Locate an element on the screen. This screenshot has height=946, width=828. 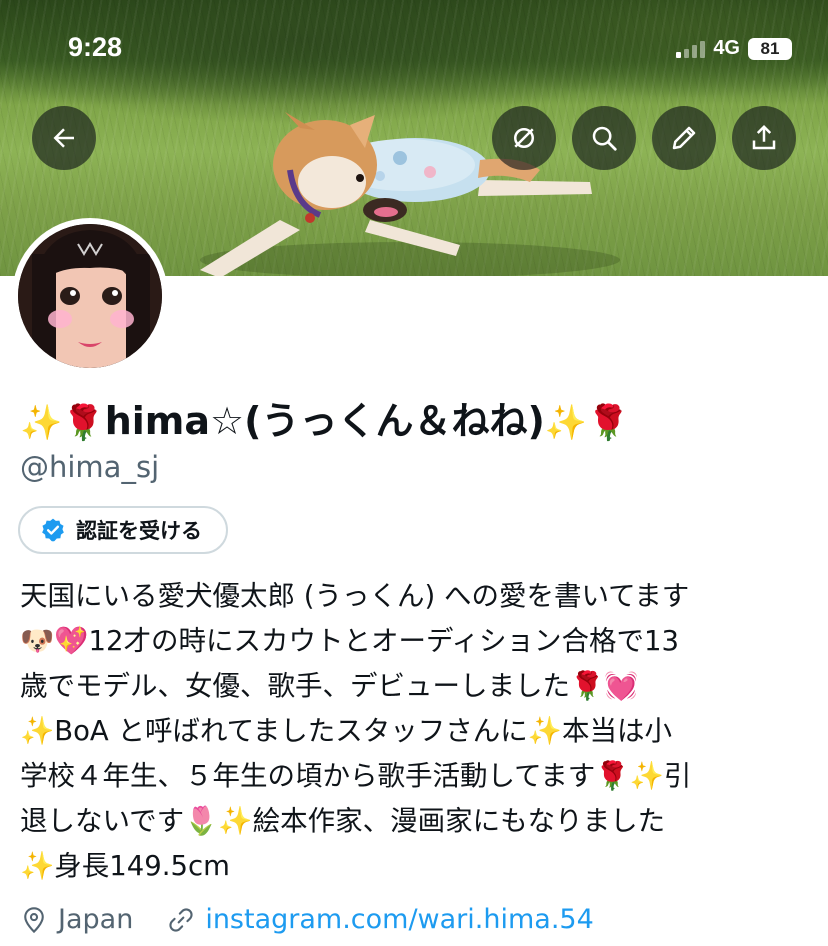
search-button is located at coordinates (604, 138).